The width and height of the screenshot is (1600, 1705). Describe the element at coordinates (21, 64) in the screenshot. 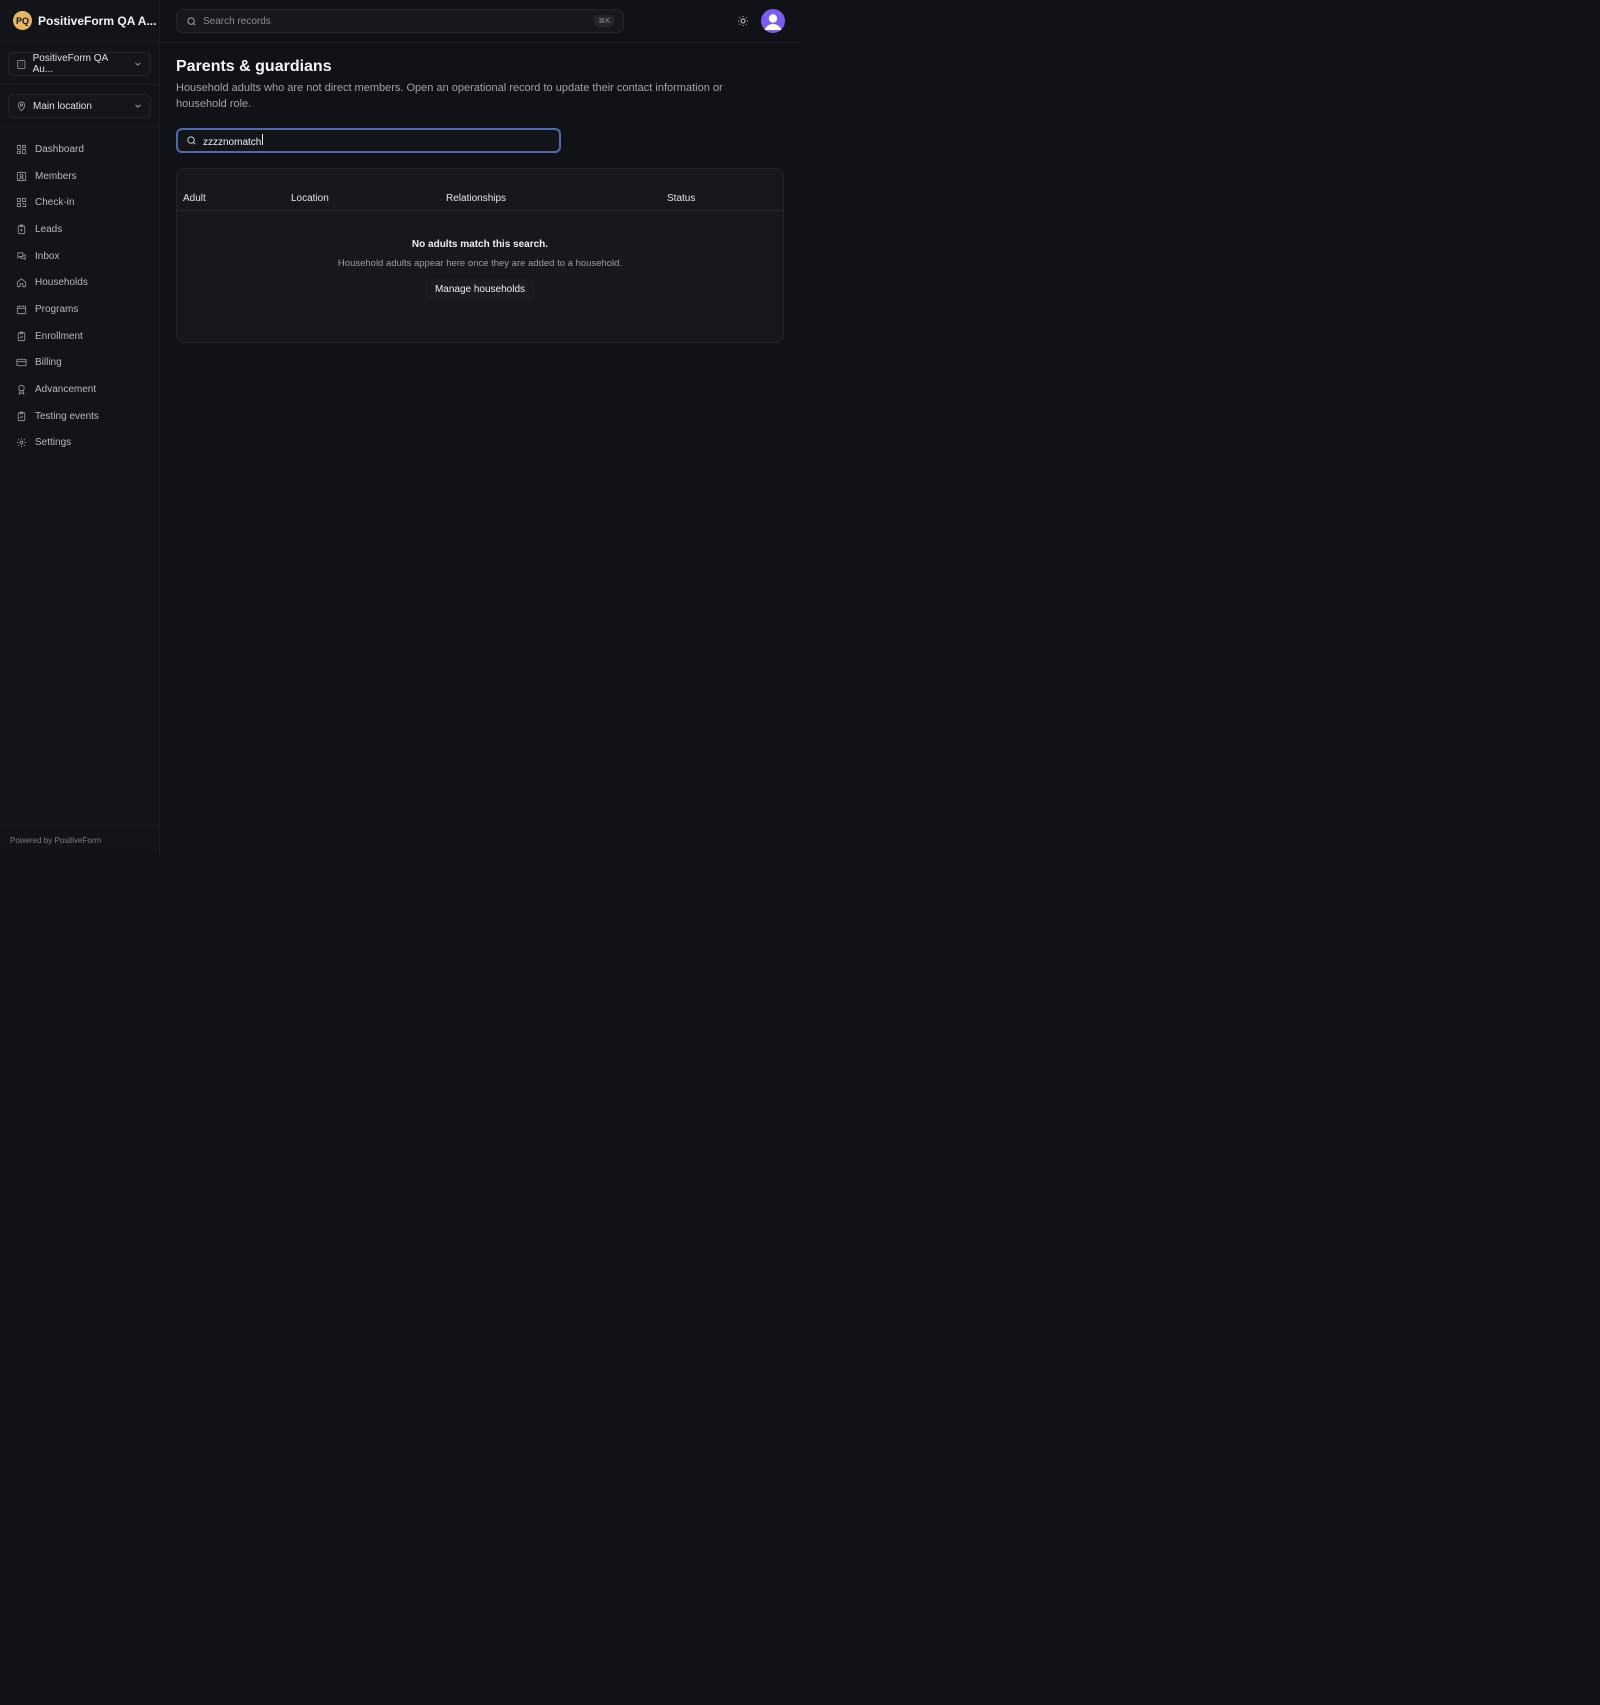

I see `building-icon` at that location.